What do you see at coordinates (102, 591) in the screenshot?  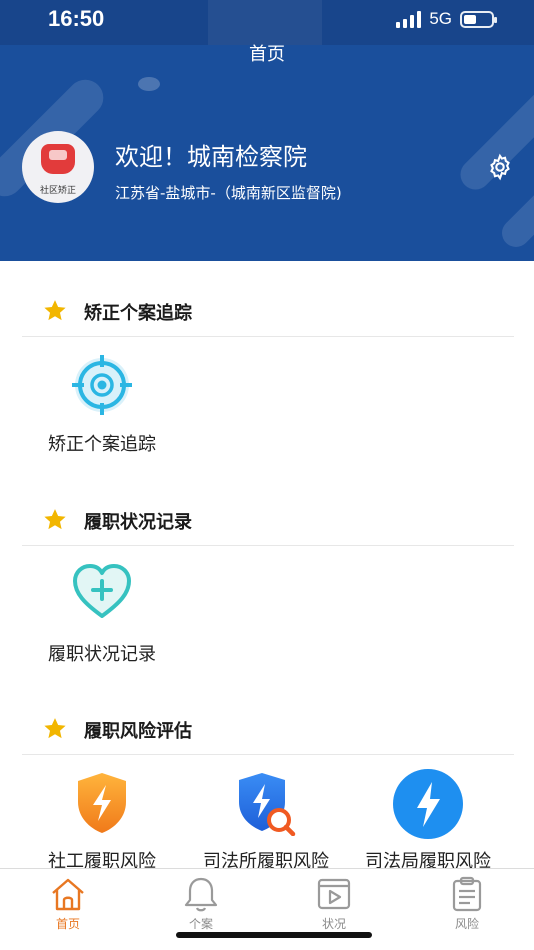 I see `heart-plus-icon` at bounding box center [102, 591].